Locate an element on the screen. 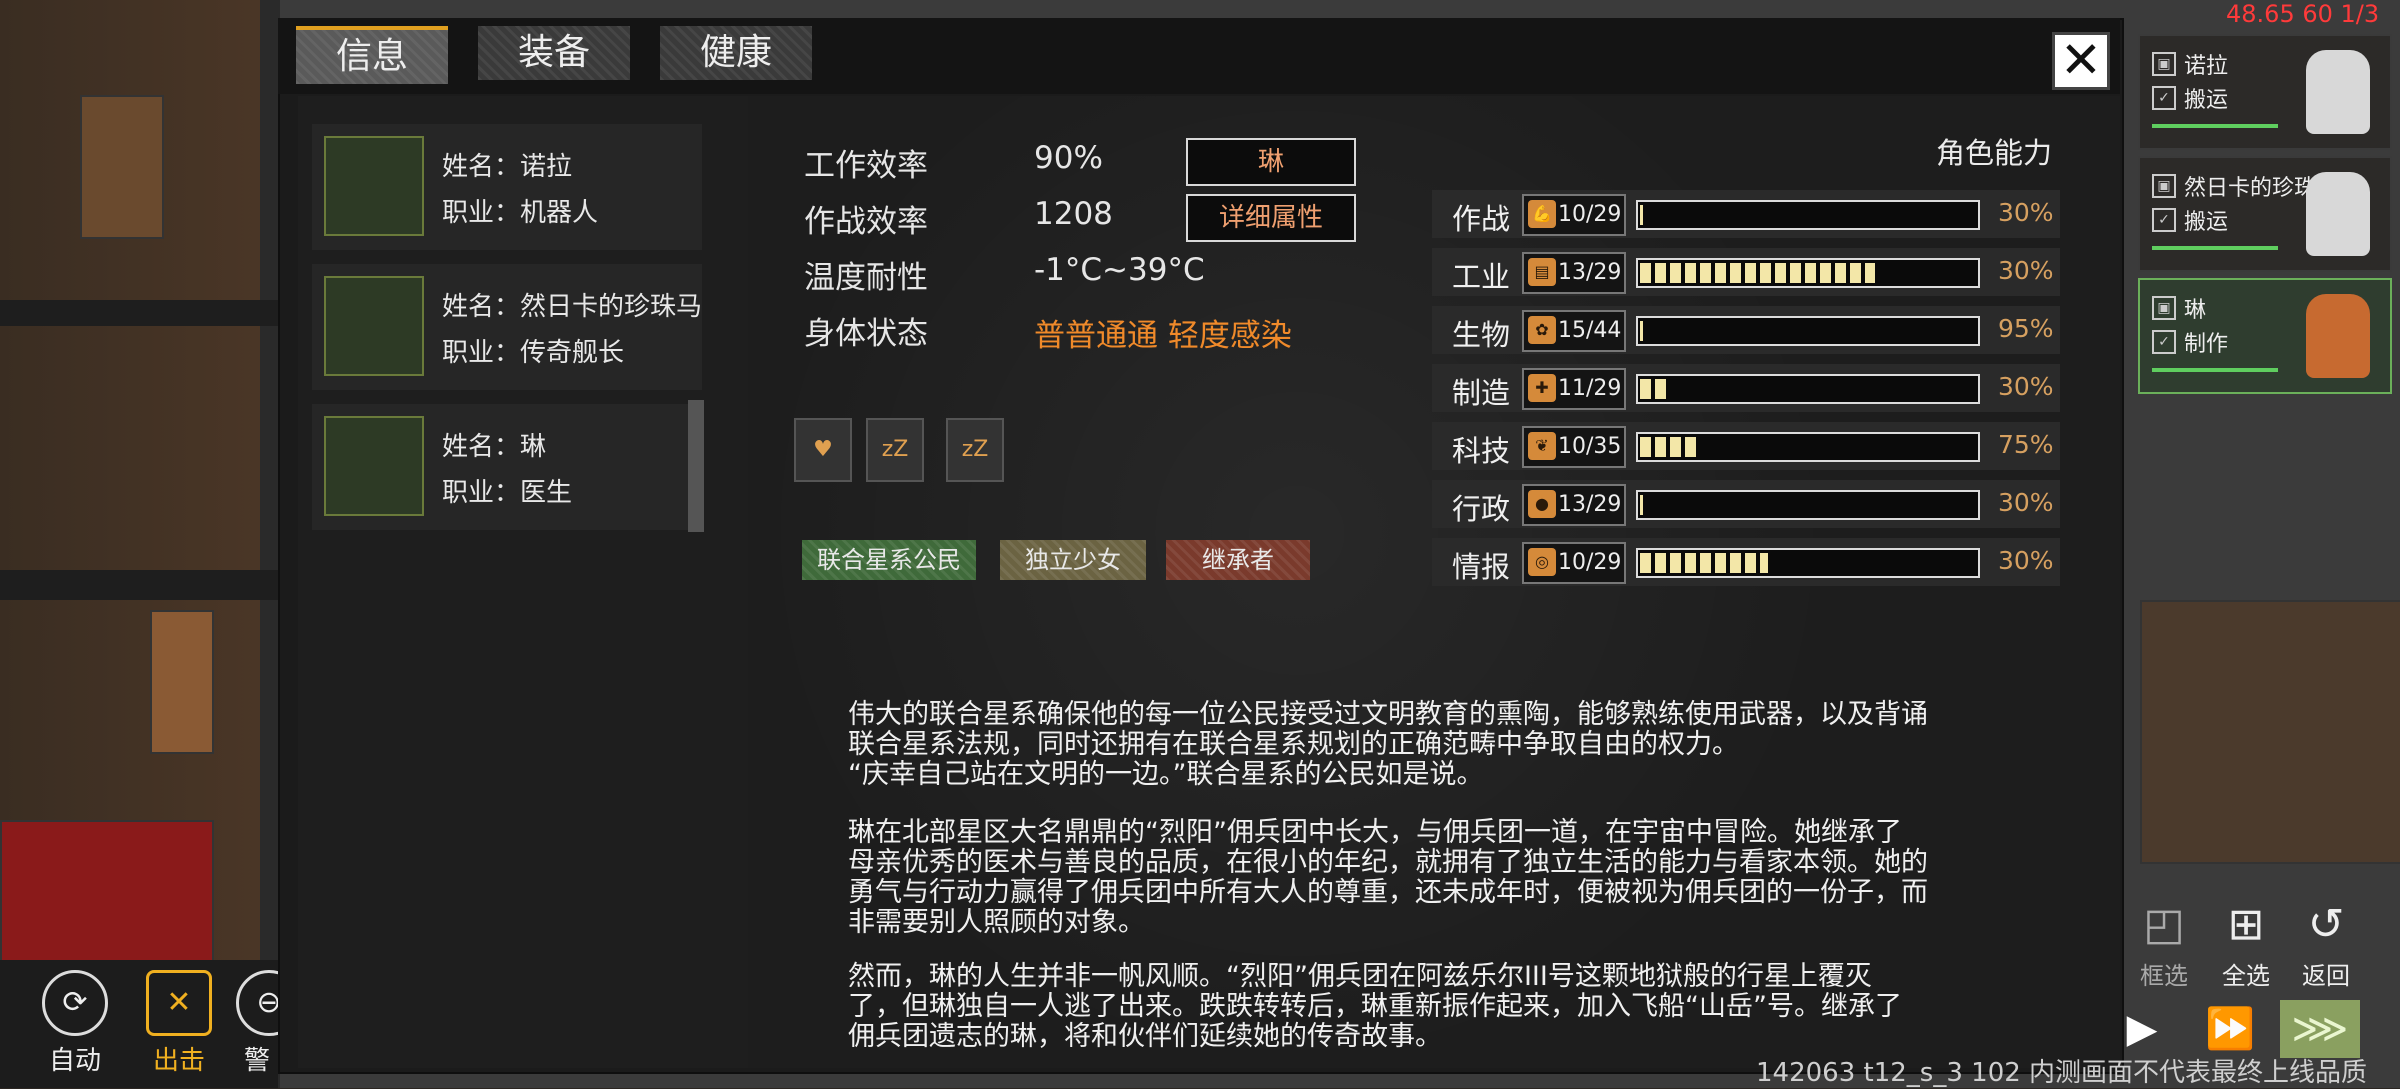 This screenshot has height=1089, width=2400. build-watermark: 142063 t12_s_3 102 内测画面不代表最终上线品质 is located at coordinates (2062, 1073).